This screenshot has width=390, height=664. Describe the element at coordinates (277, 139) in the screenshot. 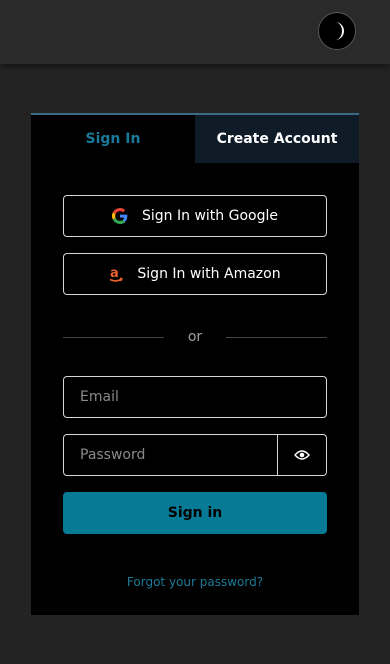

I see `tab-create-account: Create Account` at that location.